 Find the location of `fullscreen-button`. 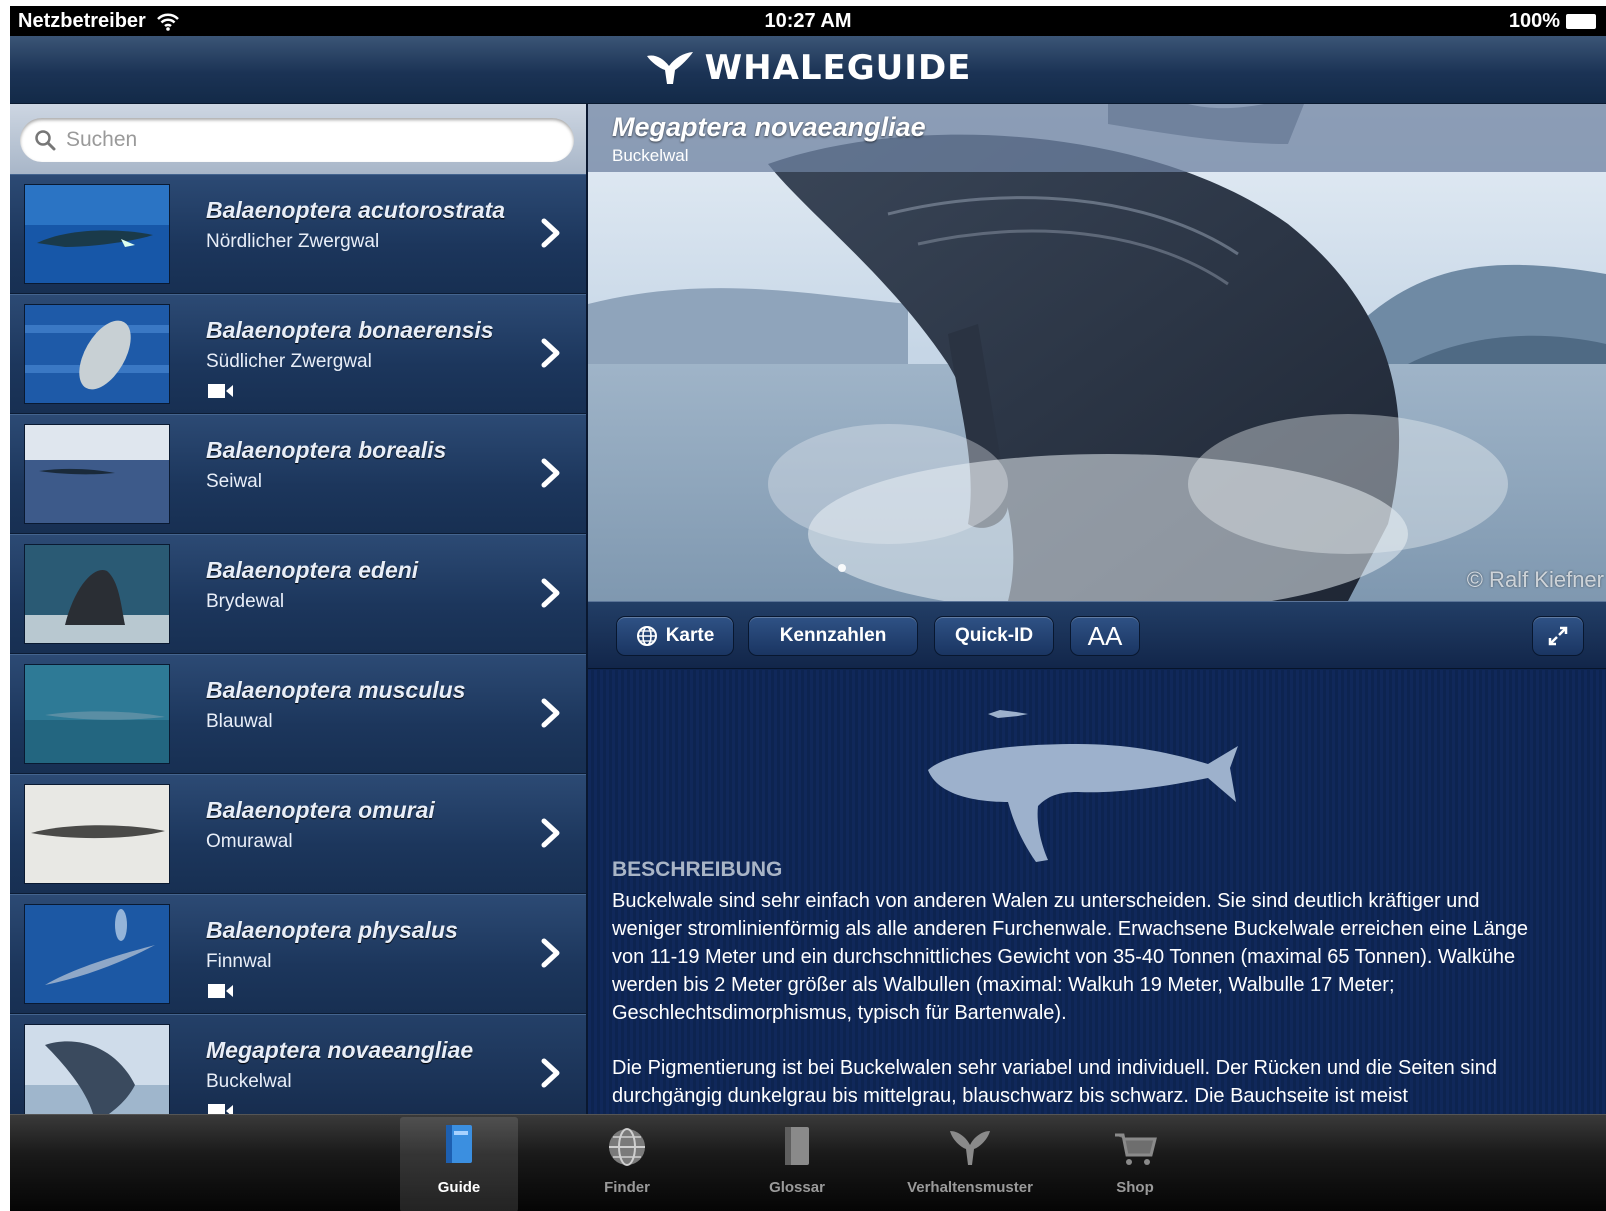

fullscreen-button is located at coordinates (1558, 636).